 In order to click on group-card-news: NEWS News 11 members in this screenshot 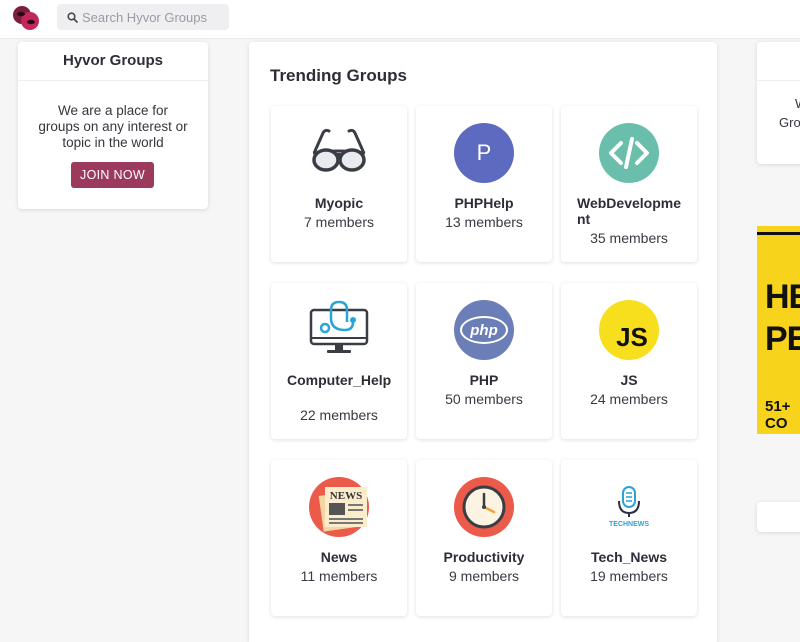, I will do `click(339, 538)`.